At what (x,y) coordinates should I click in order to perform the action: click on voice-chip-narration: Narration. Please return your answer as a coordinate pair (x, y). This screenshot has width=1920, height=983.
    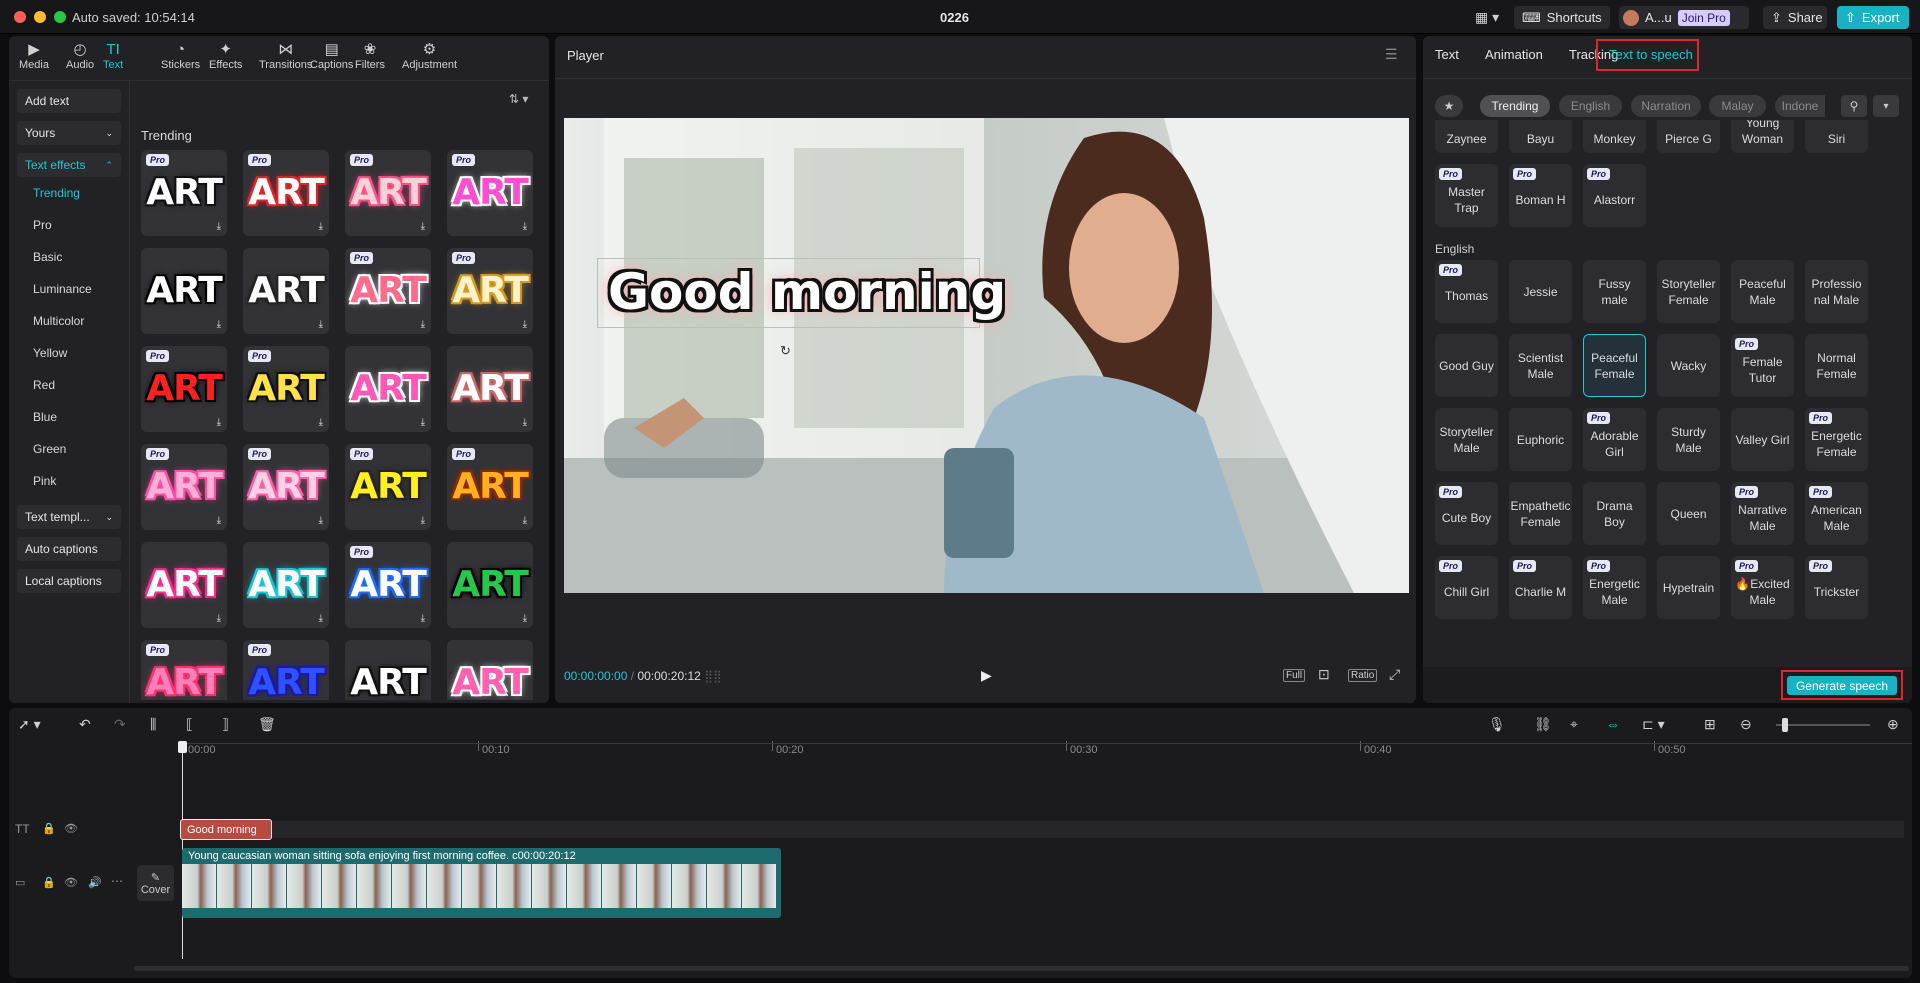
    Looking at the image, I should click on (1666, 106).